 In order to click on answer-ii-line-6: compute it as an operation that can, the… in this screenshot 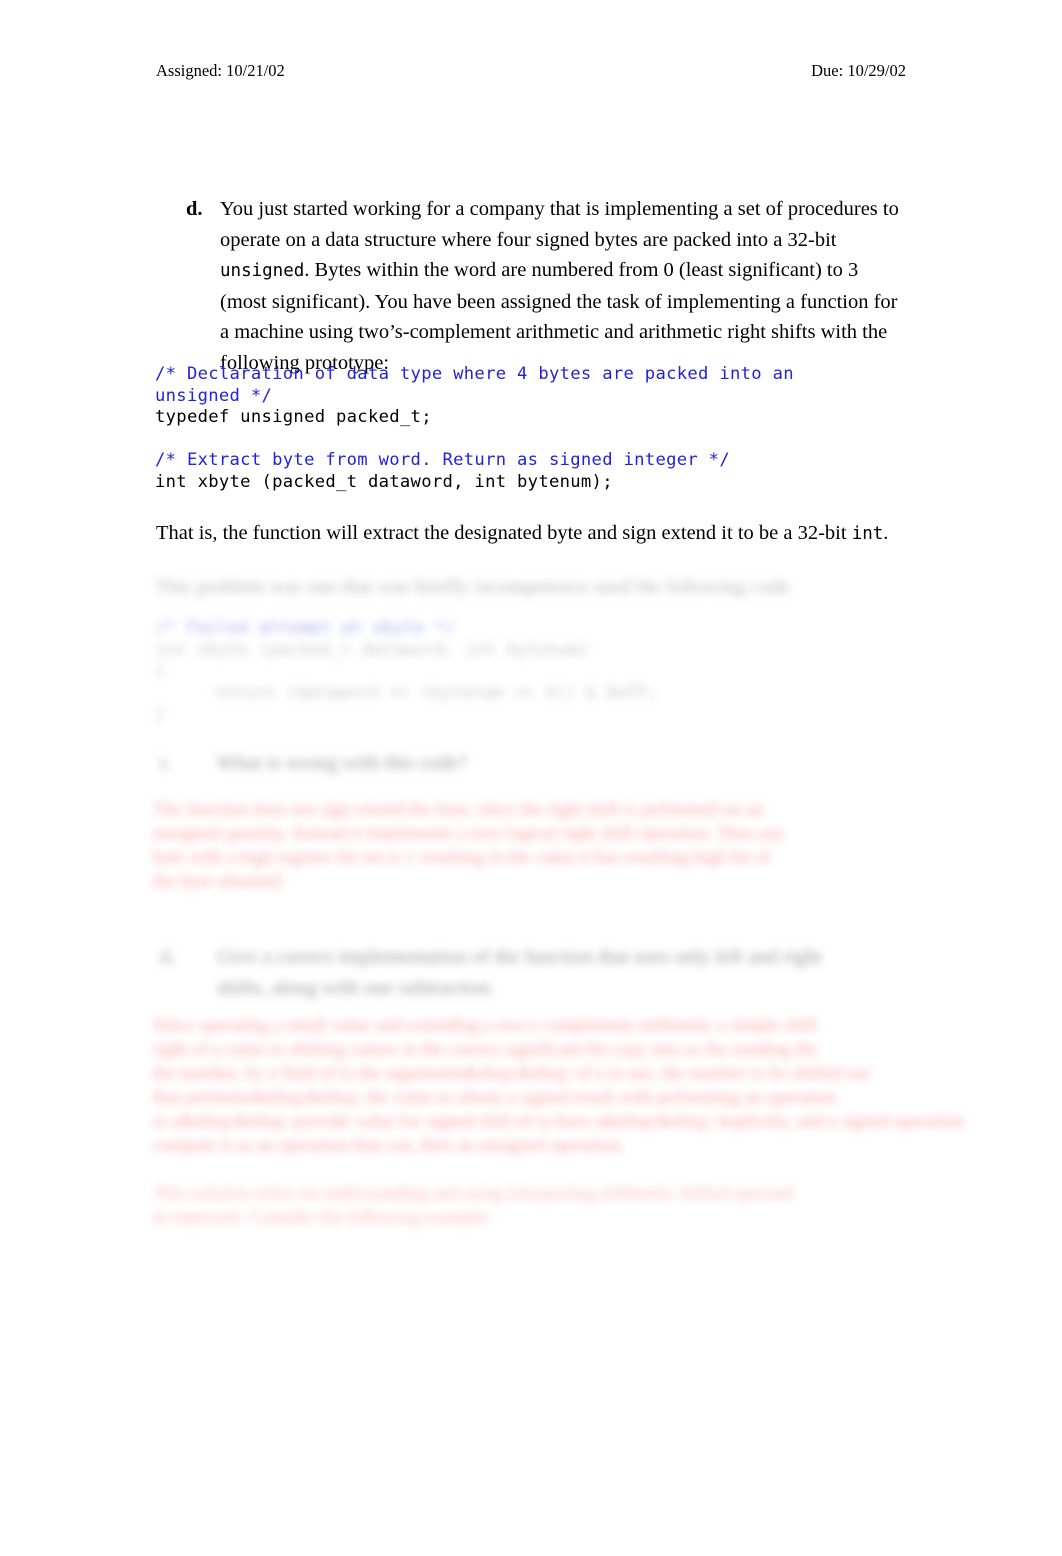, I will do `click(389, 1146)`.